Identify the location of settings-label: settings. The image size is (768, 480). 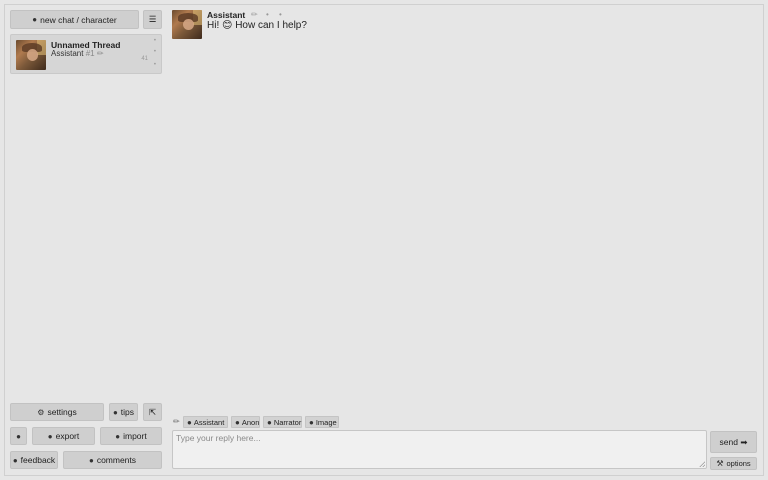
(62, 412).